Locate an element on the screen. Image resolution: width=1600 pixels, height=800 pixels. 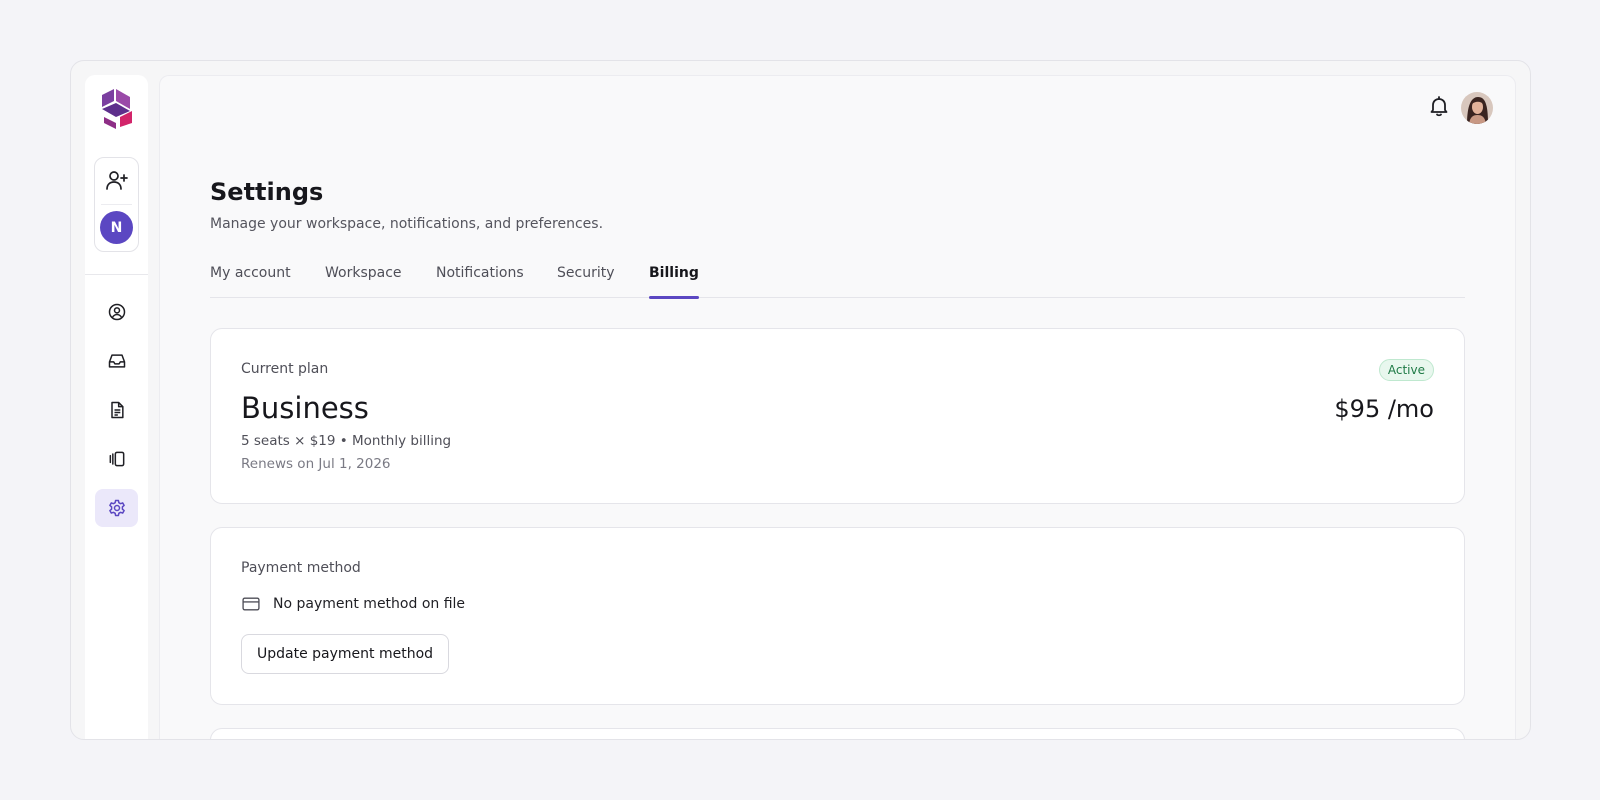
status-badge: Active is located at coordinates (1406, 370).